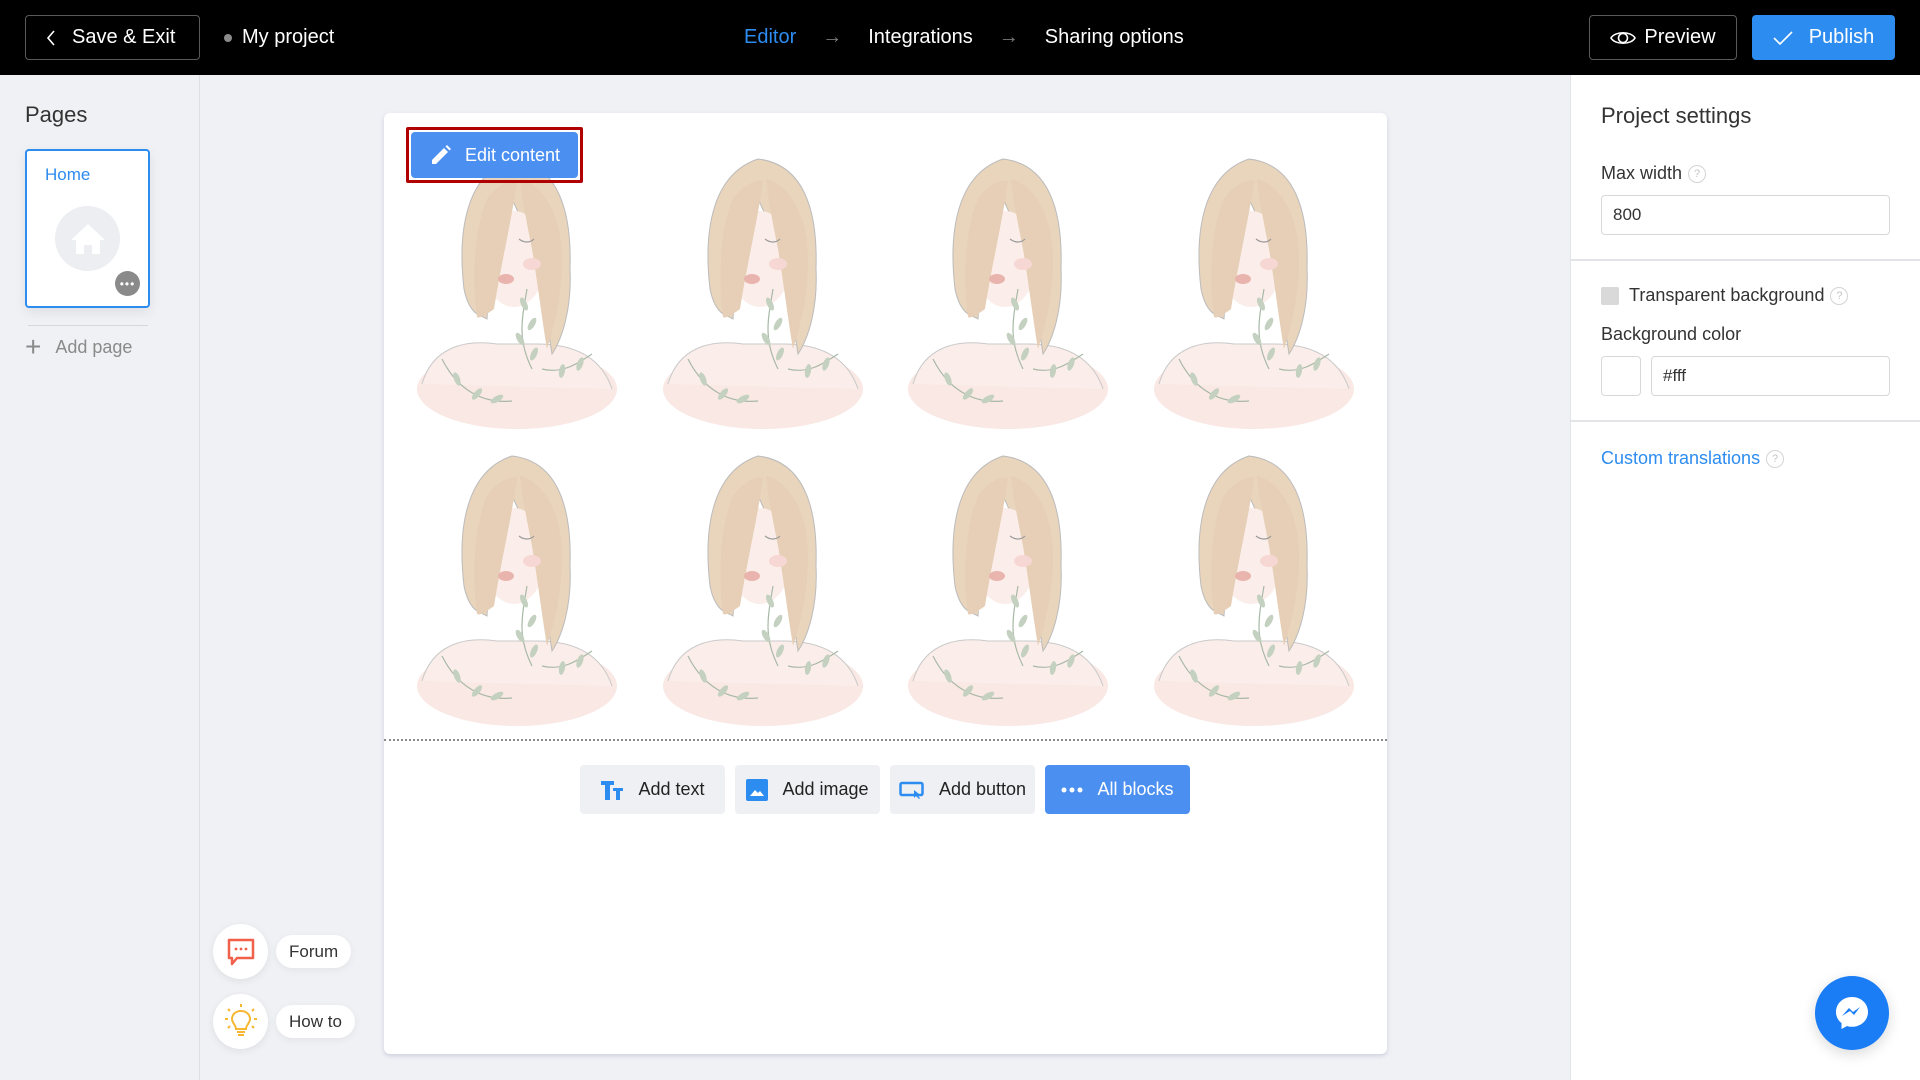 The height and width of the screenshot is (1080, 1920). What do you see at coordinates (441, 154) in the screenshot?
I see `pencil-icon` at bounding box center [441, 154].